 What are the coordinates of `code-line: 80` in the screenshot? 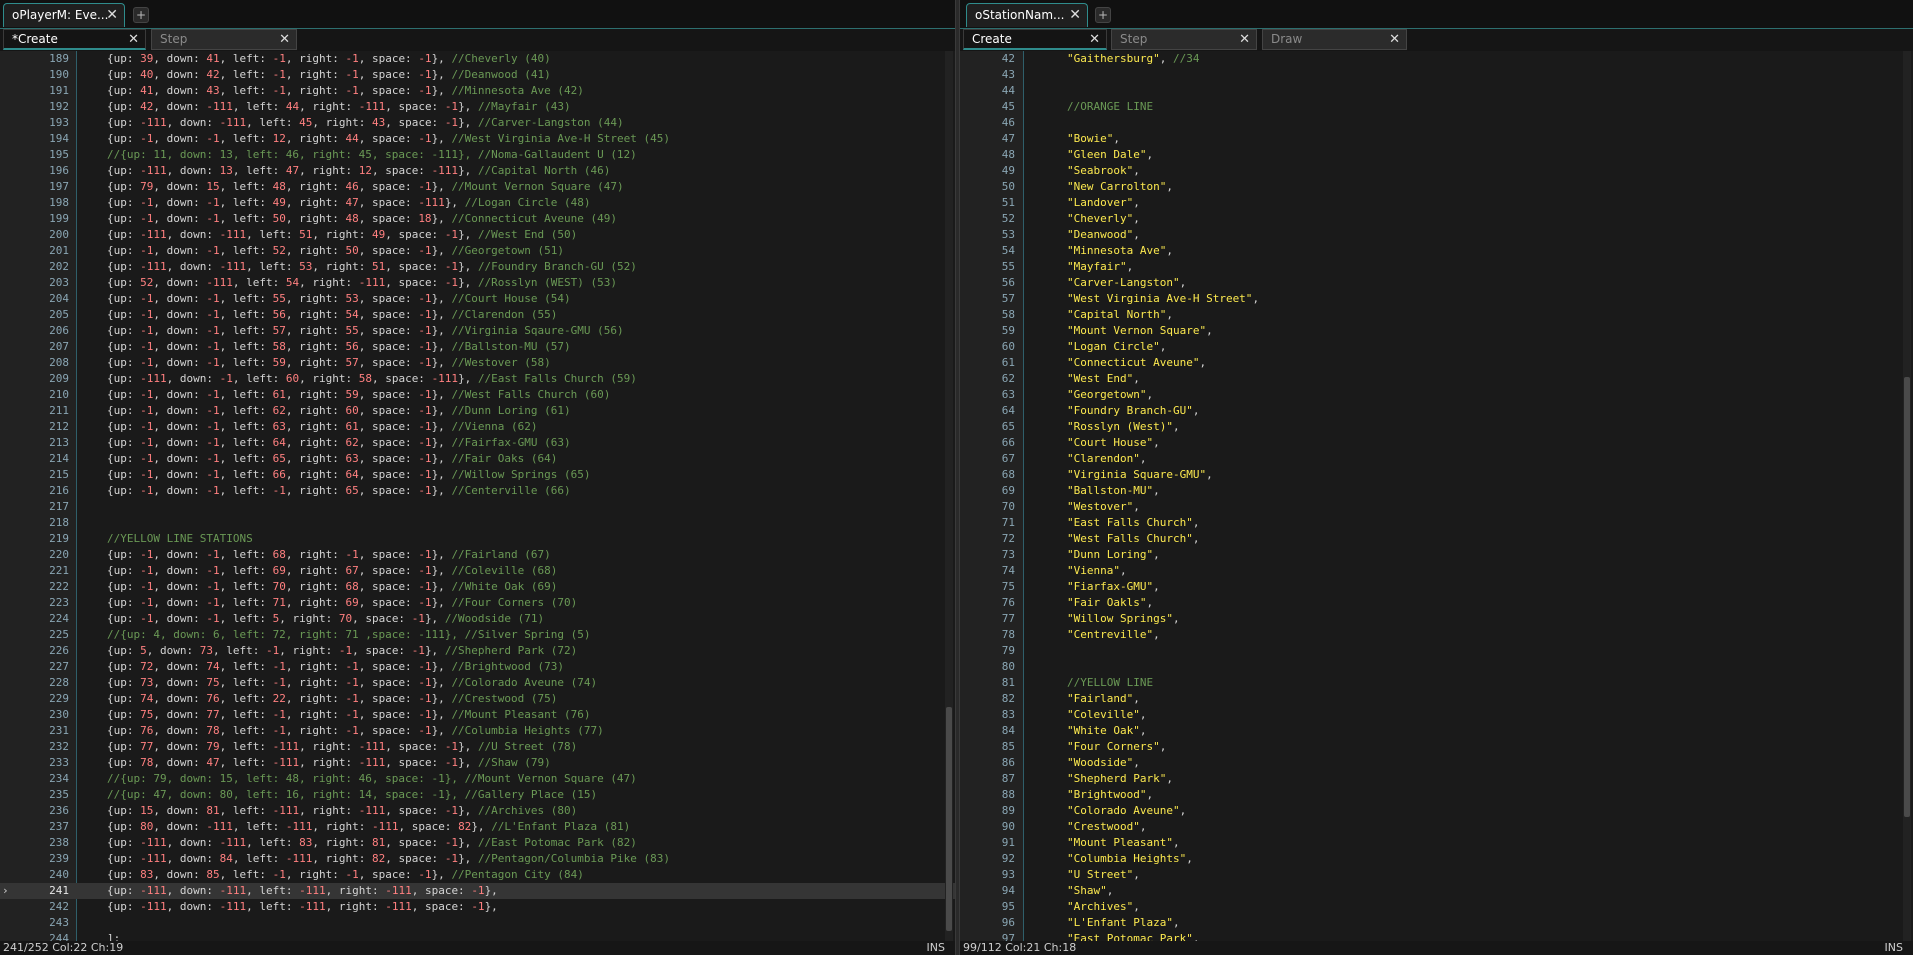 It's located at (1436, 667).